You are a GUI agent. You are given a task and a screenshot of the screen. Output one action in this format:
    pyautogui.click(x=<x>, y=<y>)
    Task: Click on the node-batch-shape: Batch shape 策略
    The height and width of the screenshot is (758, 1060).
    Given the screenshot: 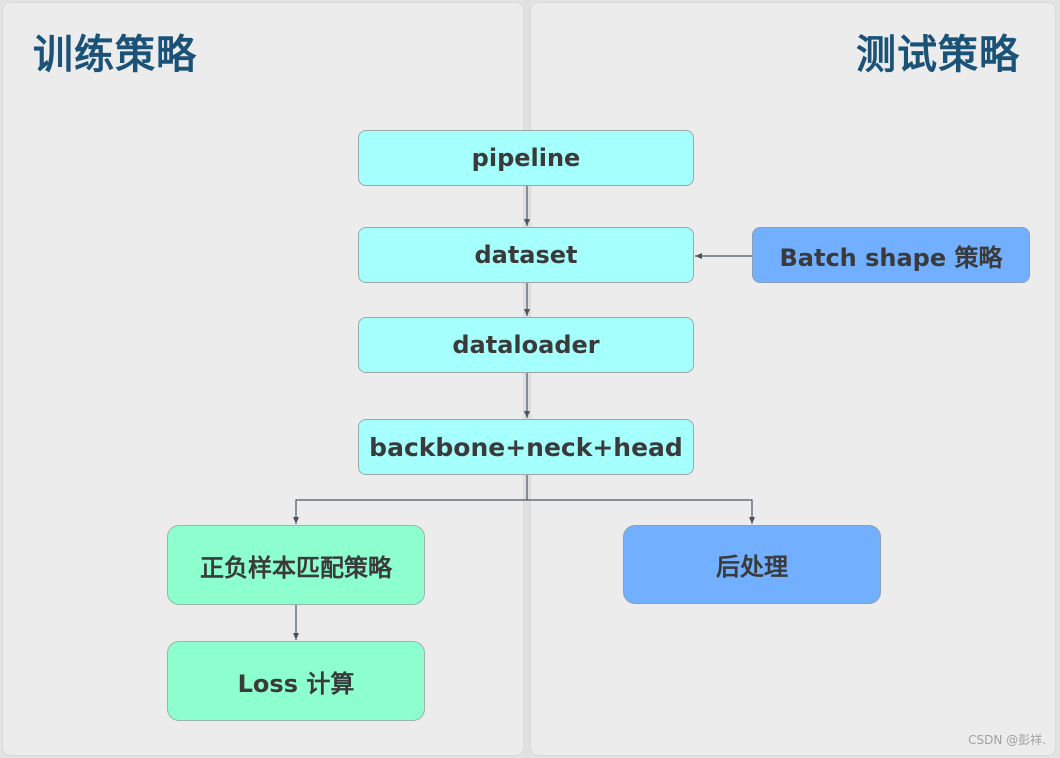 What is the action you would take?
    pyautogui.click(x=891, y=255)
    